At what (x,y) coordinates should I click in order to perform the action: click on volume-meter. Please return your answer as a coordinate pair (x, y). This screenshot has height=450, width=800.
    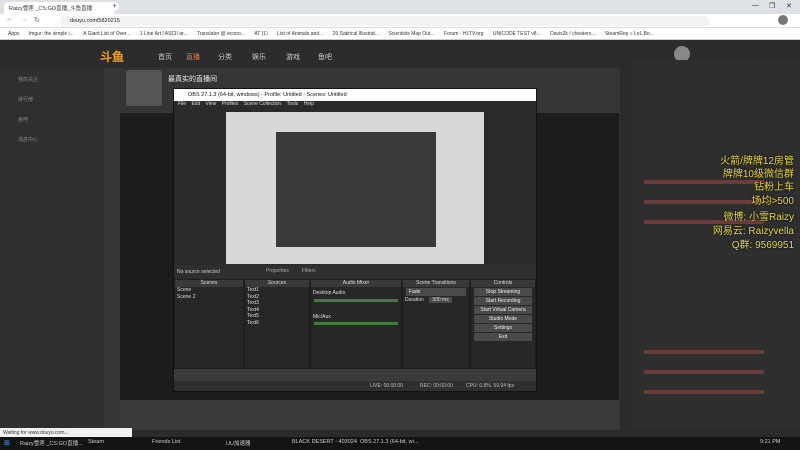
    Looking at the image, I should click on (356, 300).